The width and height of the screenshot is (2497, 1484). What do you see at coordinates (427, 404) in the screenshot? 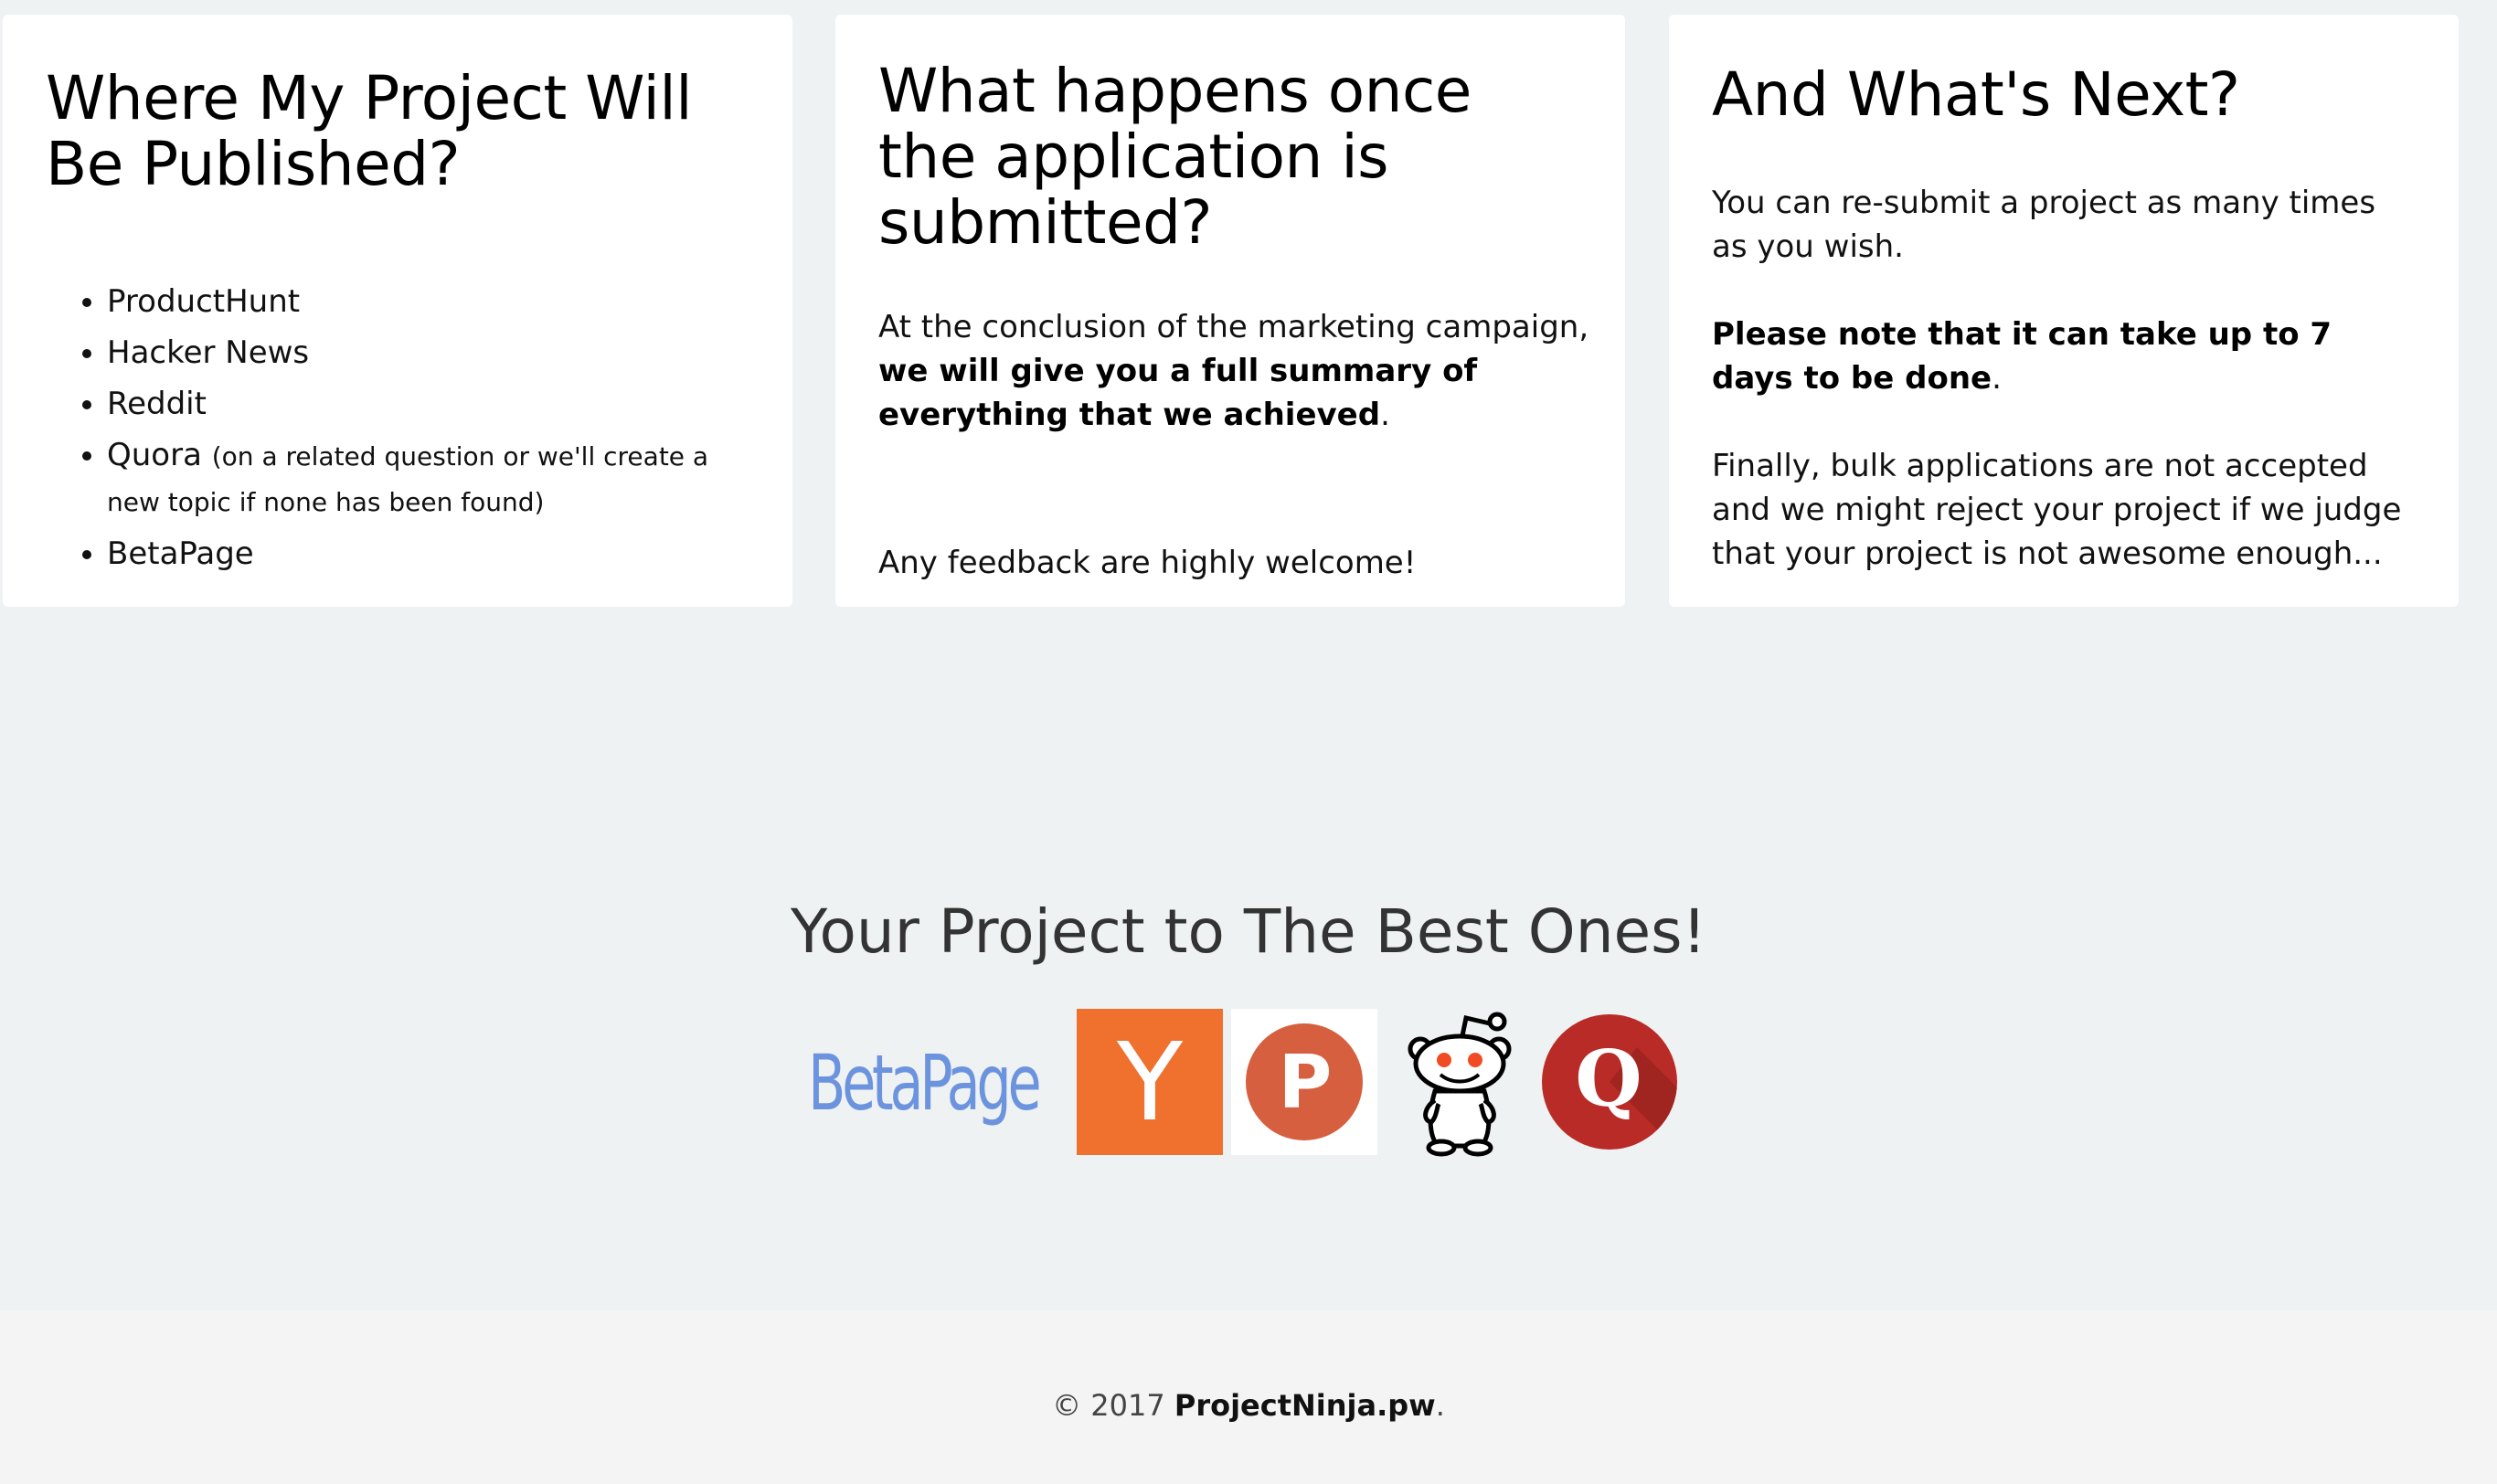
I see `list-item: Reddit` at bounding box center [427, 404].